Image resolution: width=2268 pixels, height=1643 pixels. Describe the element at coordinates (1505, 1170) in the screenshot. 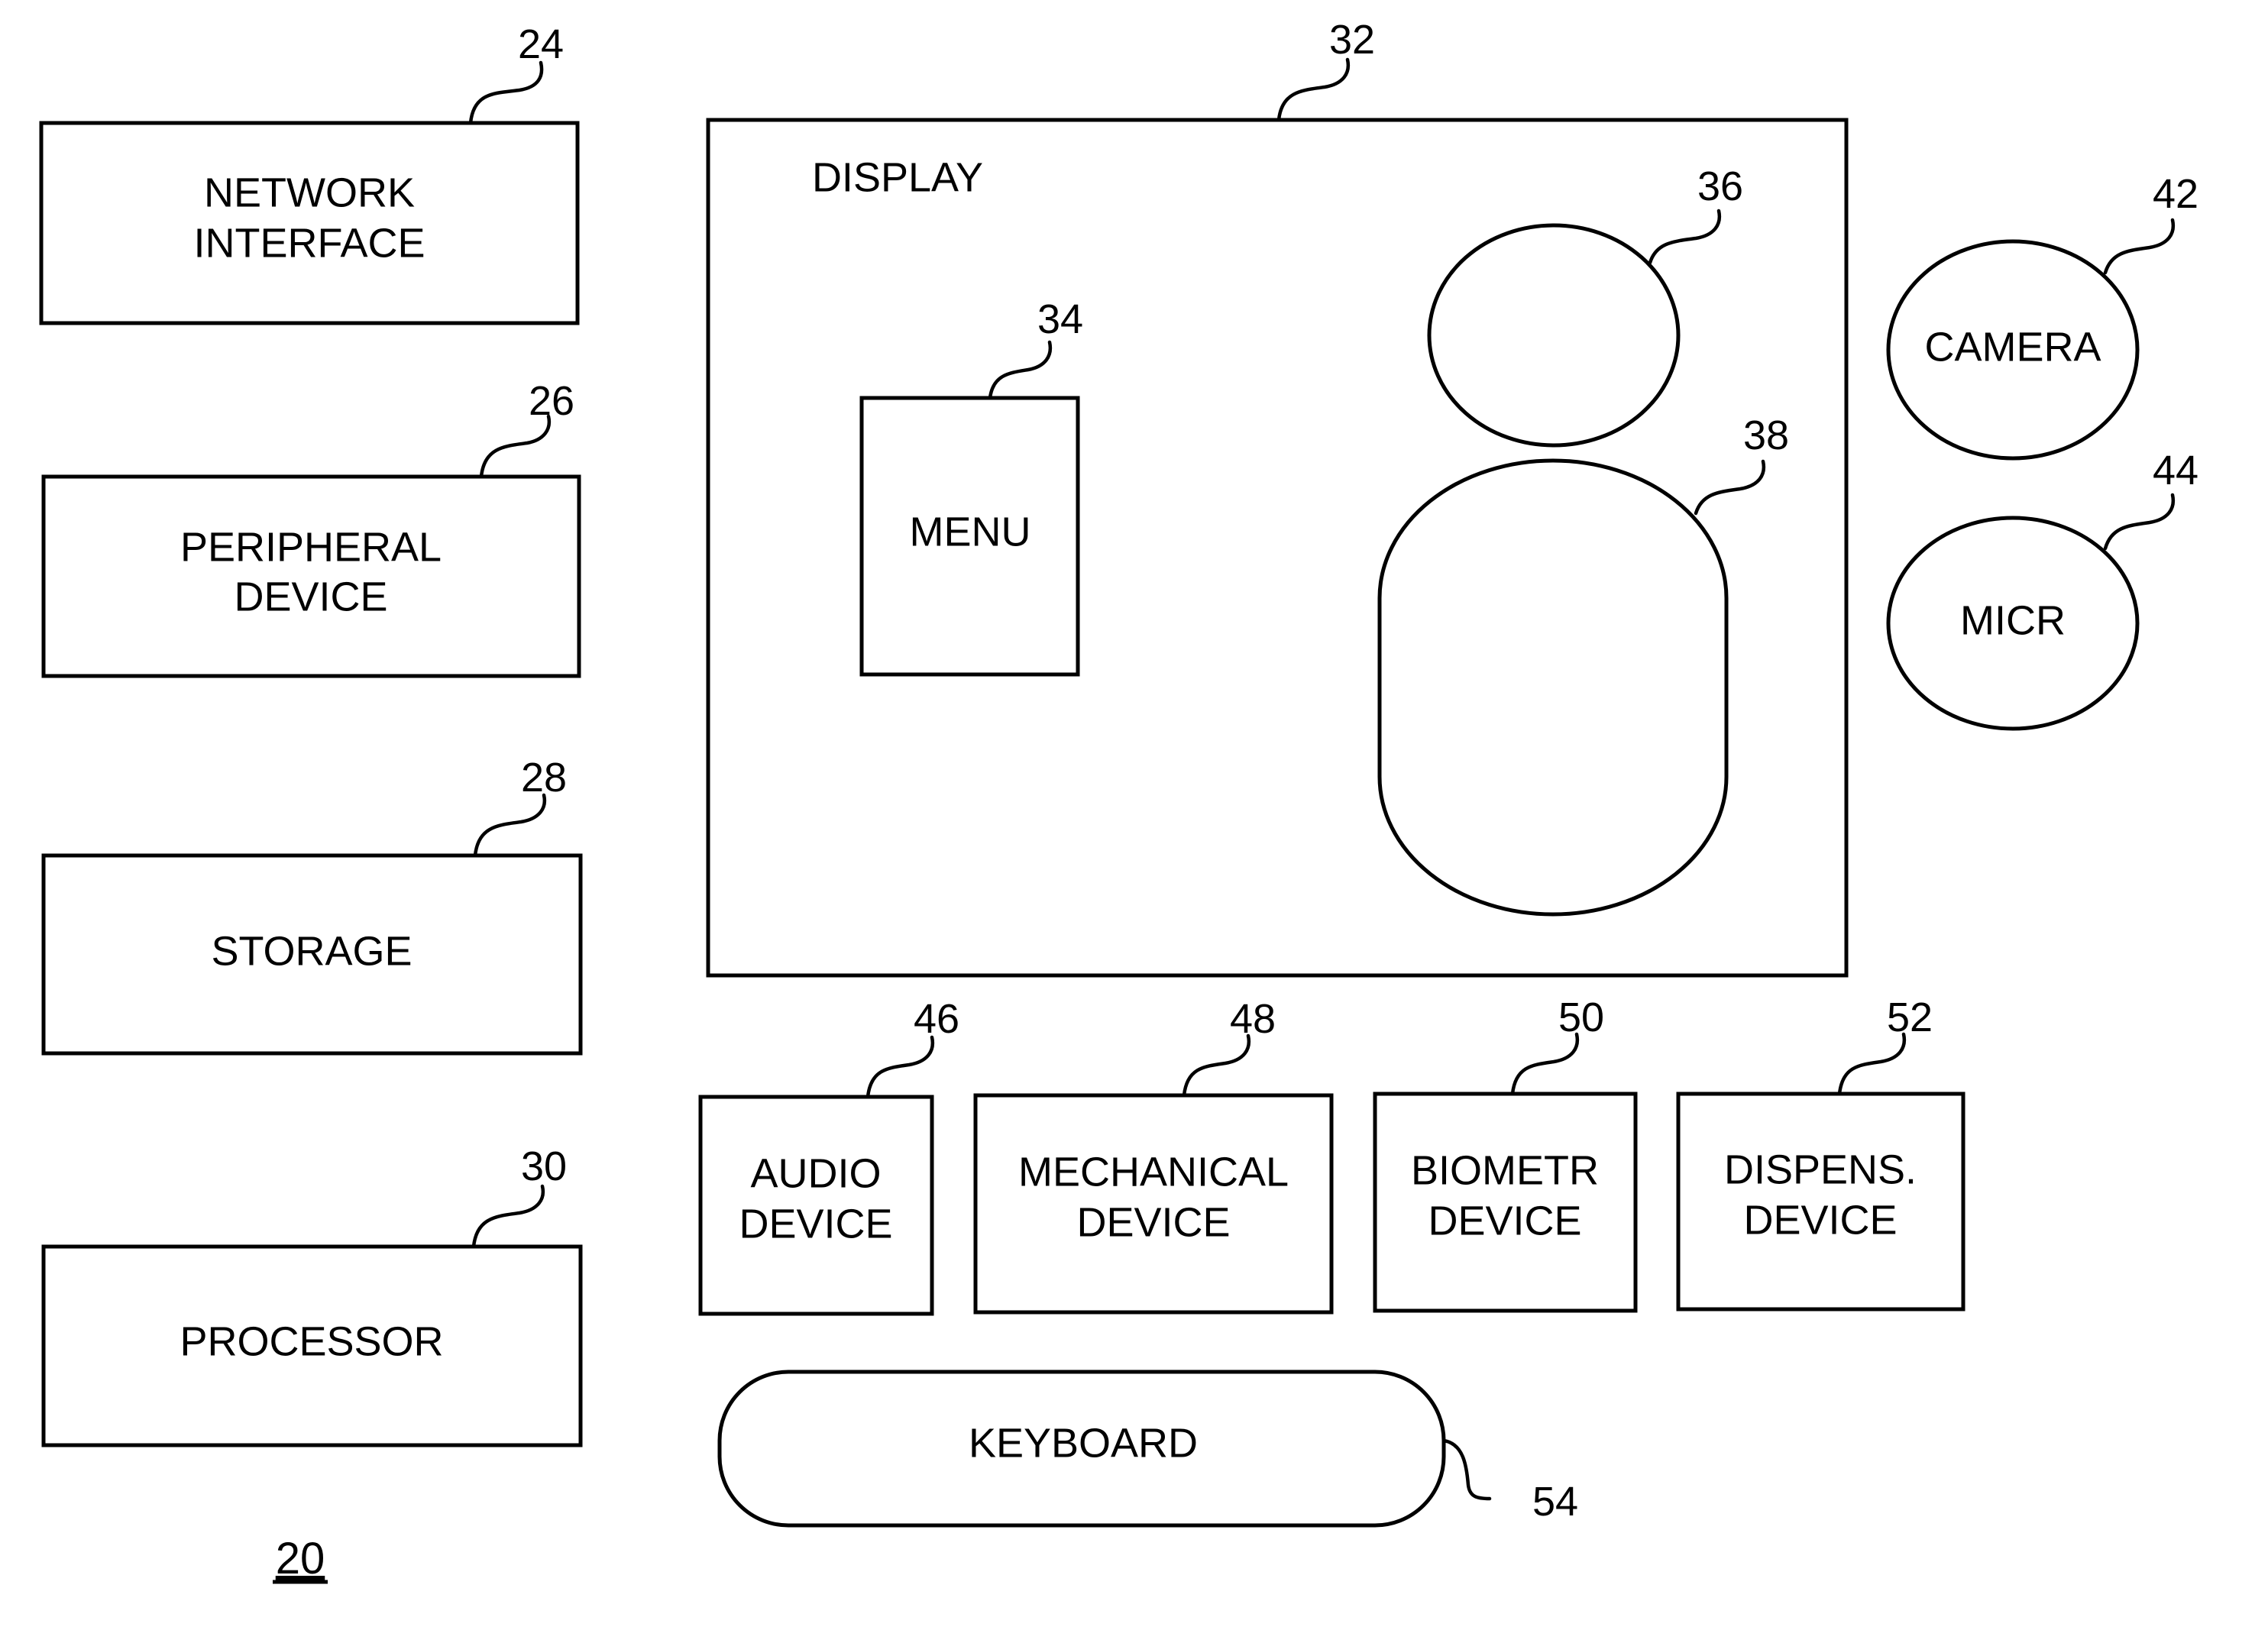

I see `biometric-device-label-line1: BIOMETR` at that location.